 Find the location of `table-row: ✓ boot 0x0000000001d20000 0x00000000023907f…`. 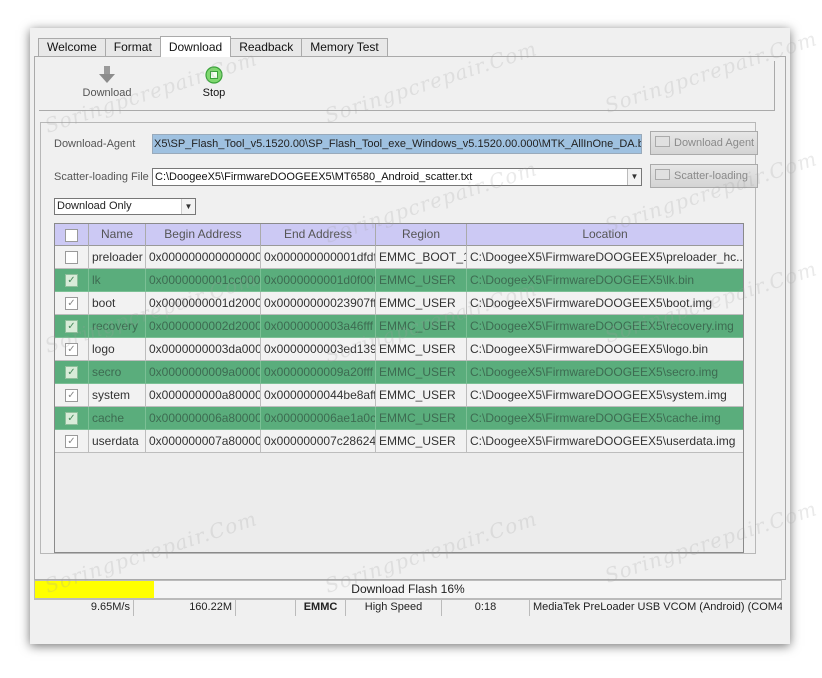

table-row: ✓ boot 0x0000000001d20000 0x00000000023907f… is located at coordinates (399, 303).